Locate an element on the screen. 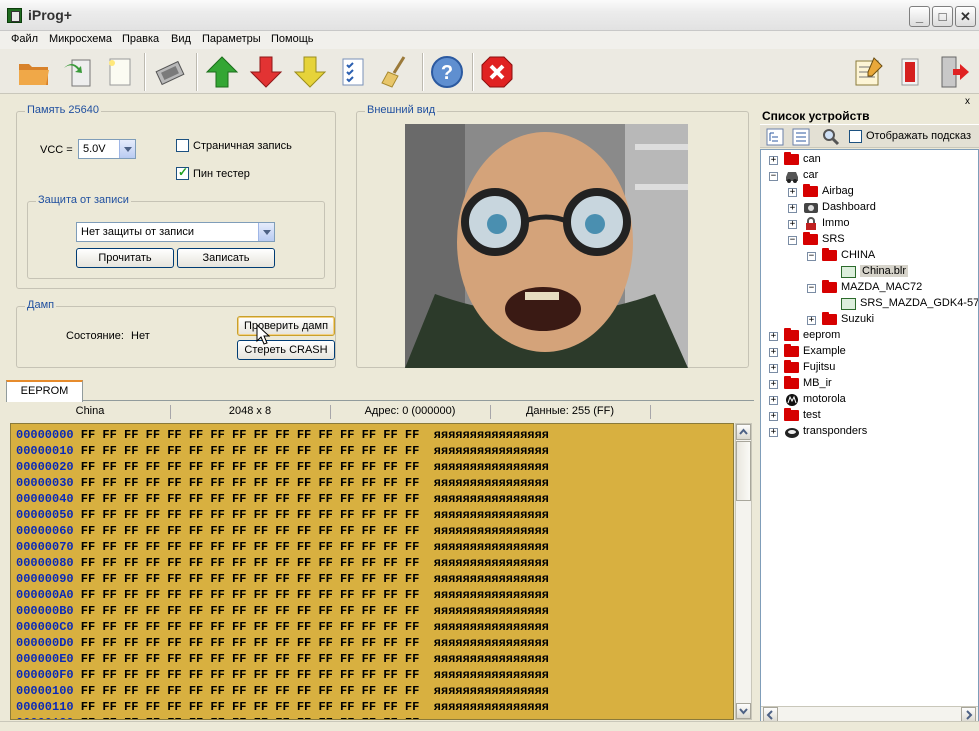  hex-vertical-scrollbar is located at coordinates (743, 571).